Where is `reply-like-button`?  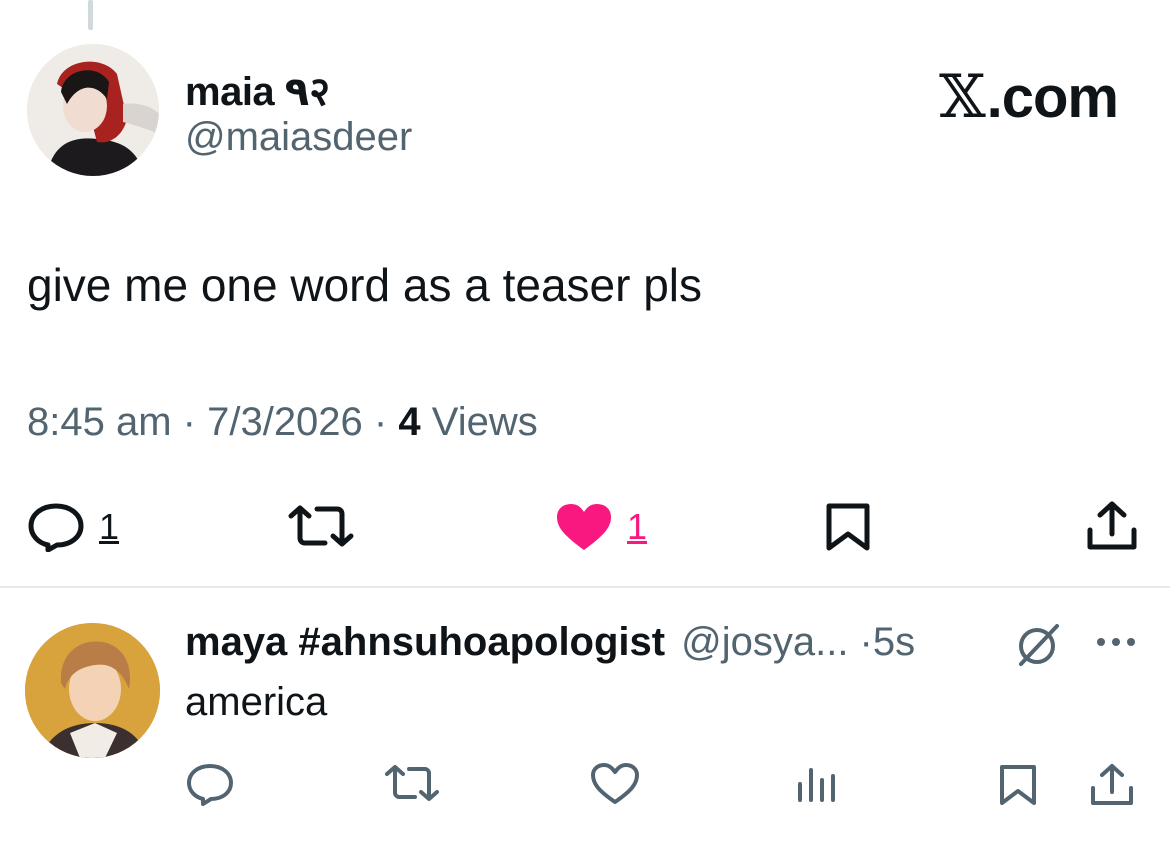 reply-like-button is located at coordinates (615, 784).